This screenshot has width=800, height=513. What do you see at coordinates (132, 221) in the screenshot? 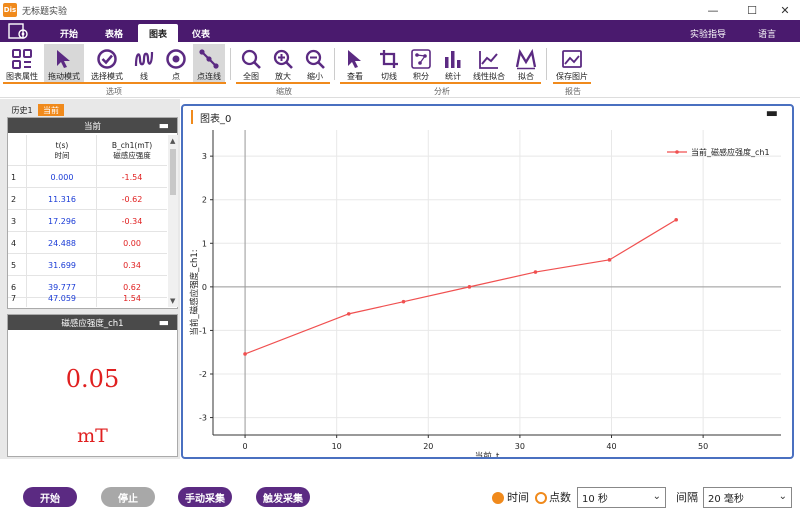
I see `cell-field: -0.34` at bounding box center [132, 221].